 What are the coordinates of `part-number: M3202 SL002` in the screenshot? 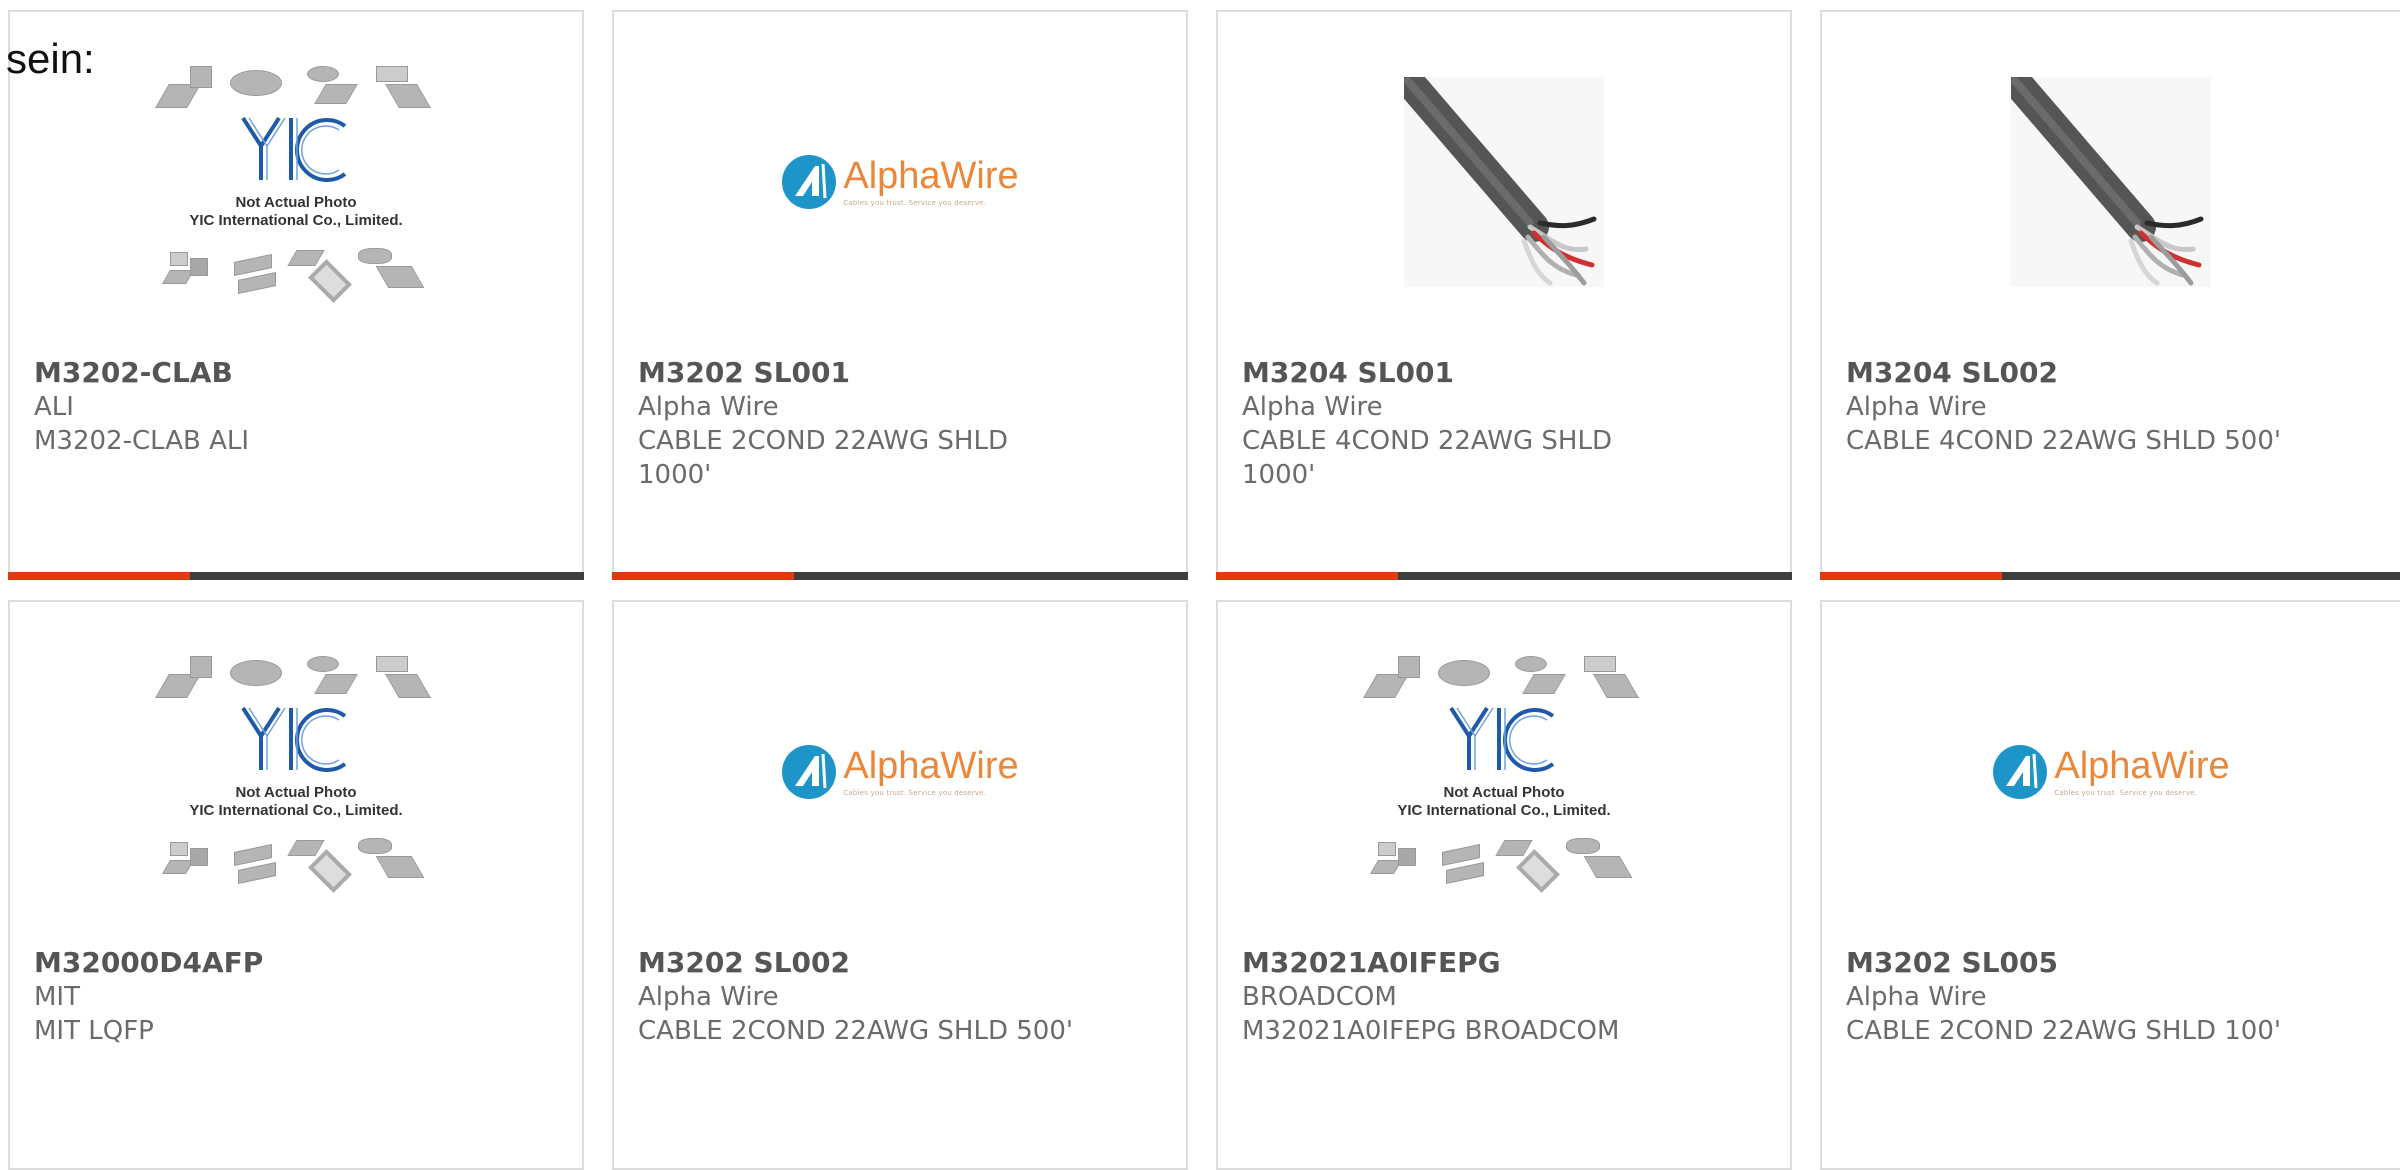 It's located at (900, 963).